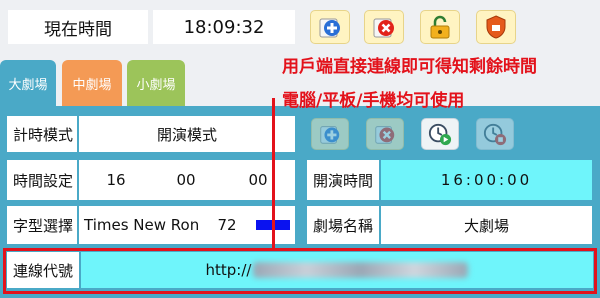 The image size is (600, 298). I want to click on hall-name-label: 劇場名稱, so click(343, 225).